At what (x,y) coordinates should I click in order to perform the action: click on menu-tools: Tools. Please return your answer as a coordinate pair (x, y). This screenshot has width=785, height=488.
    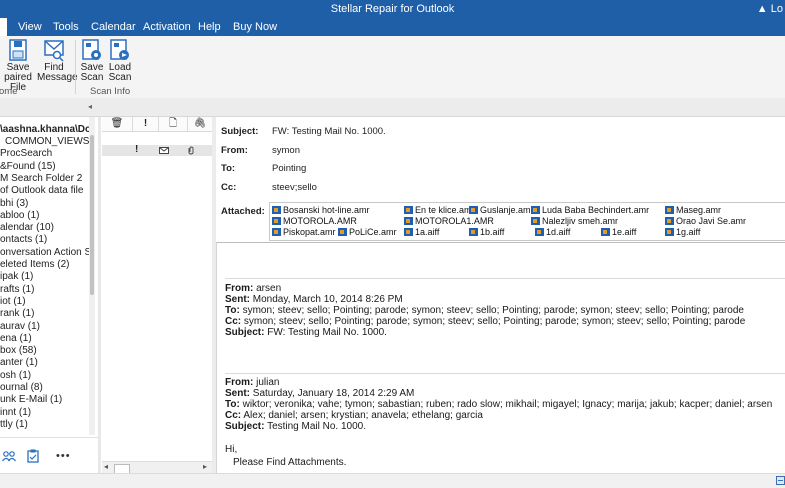
    Looking at the image, I should click on (66, 27).